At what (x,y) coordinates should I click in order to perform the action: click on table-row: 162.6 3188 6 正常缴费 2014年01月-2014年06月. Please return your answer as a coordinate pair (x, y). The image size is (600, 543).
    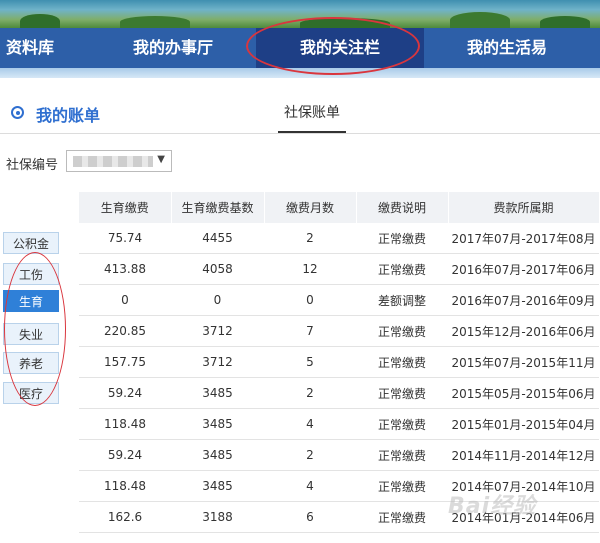
    Looking at the image, I should click on (339, 517).